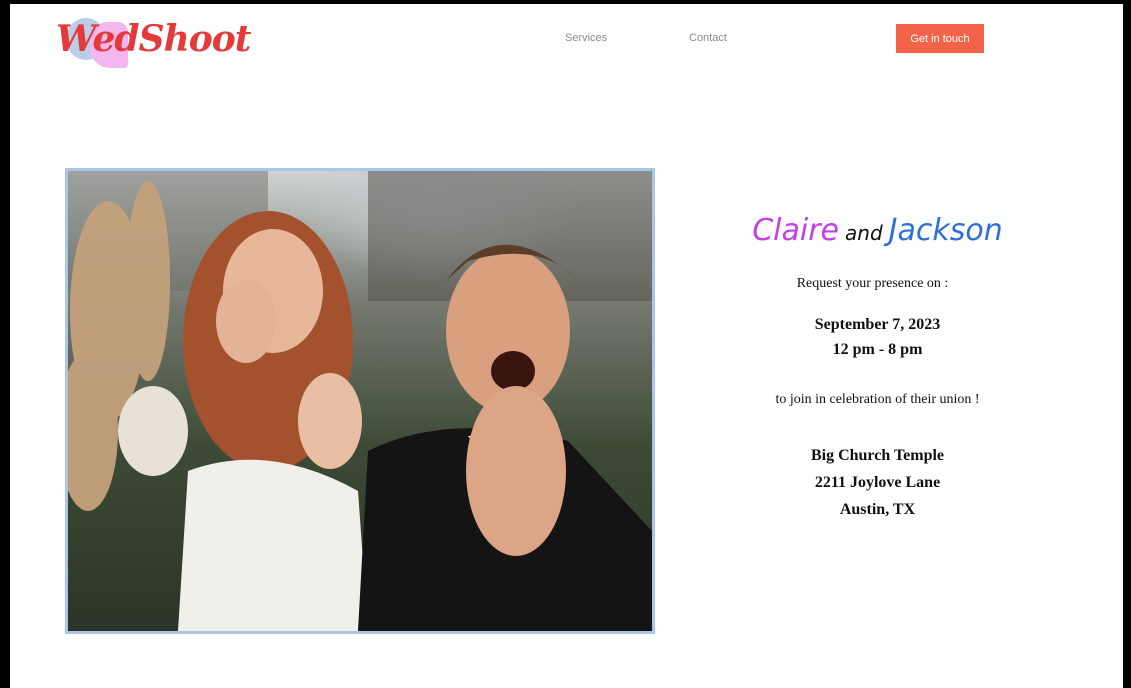 The image size is (1131, 688). What do you see at coordinates (877, 509) in the screenshot?
I see `venue-city: Austin, TX` at bounding box center [877, 509].